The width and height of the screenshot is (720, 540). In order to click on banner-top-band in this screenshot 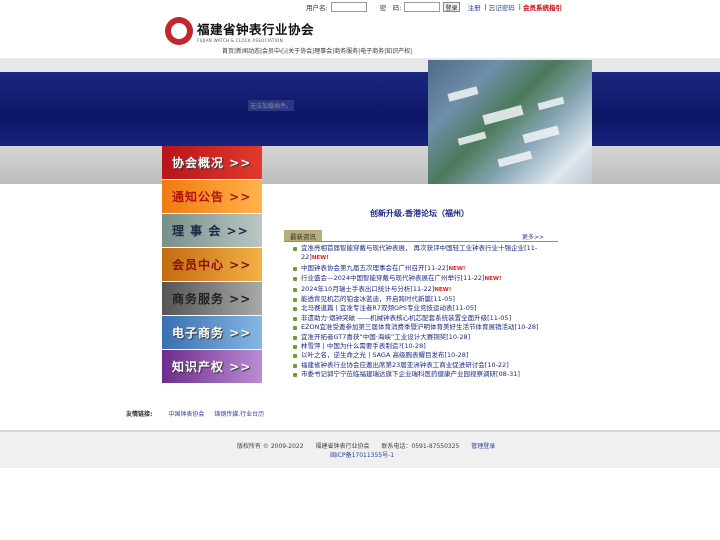, I will do `click(360, 65)`.